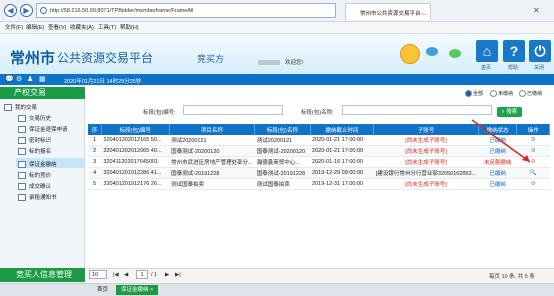  Describe the element at coordinates (154, 275) in the screenshot. I see `page-total: / 1` at that location.